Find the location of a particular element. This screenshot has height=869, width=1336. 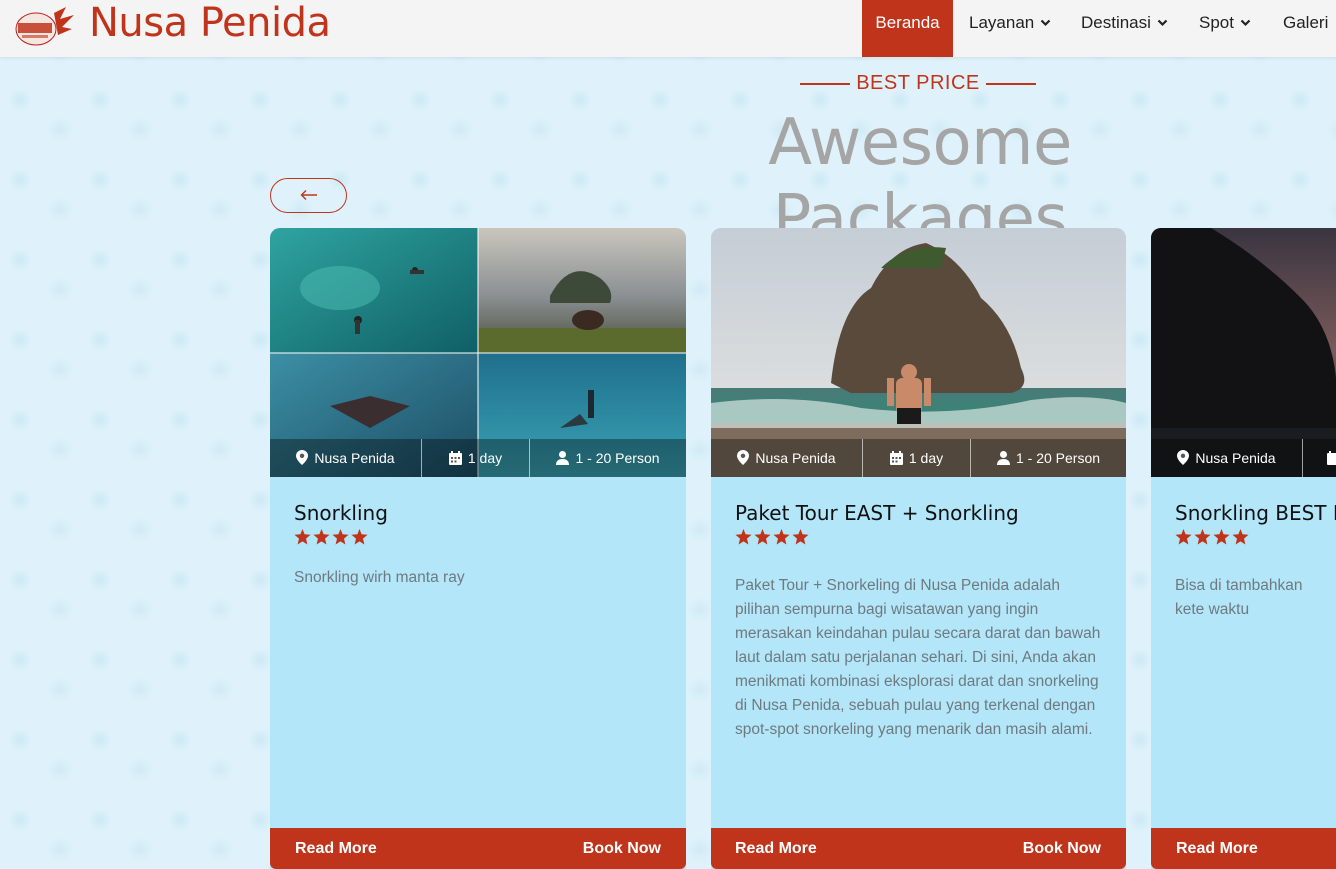

nav-item-spot: Spot is located at coordinates (1225, 28).